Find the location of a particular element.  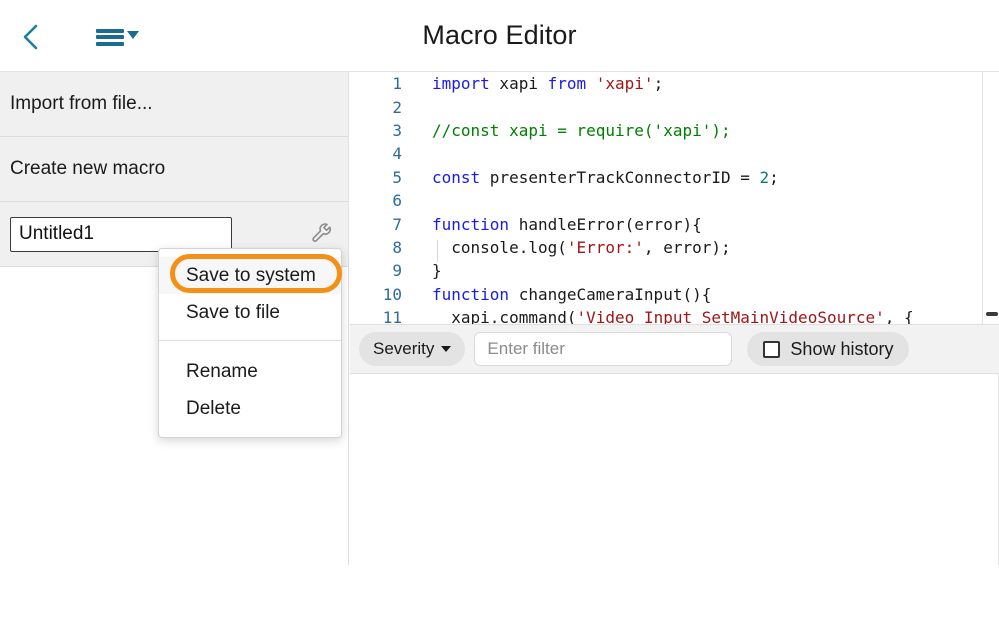

code-line: 7 function handleError(error){ is located at coordinates (666, 223).